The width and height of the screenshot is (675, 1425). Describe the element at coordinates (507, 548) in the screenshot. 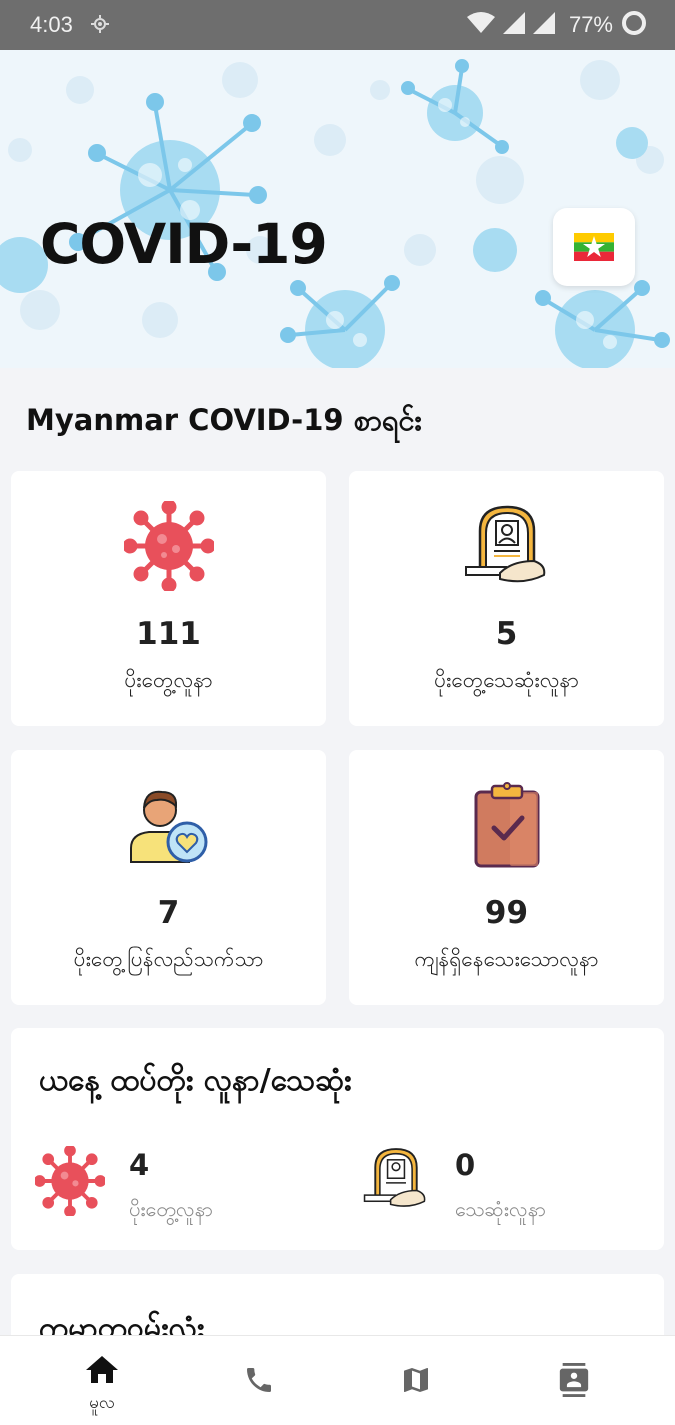

I see `grave-icon` at that location.